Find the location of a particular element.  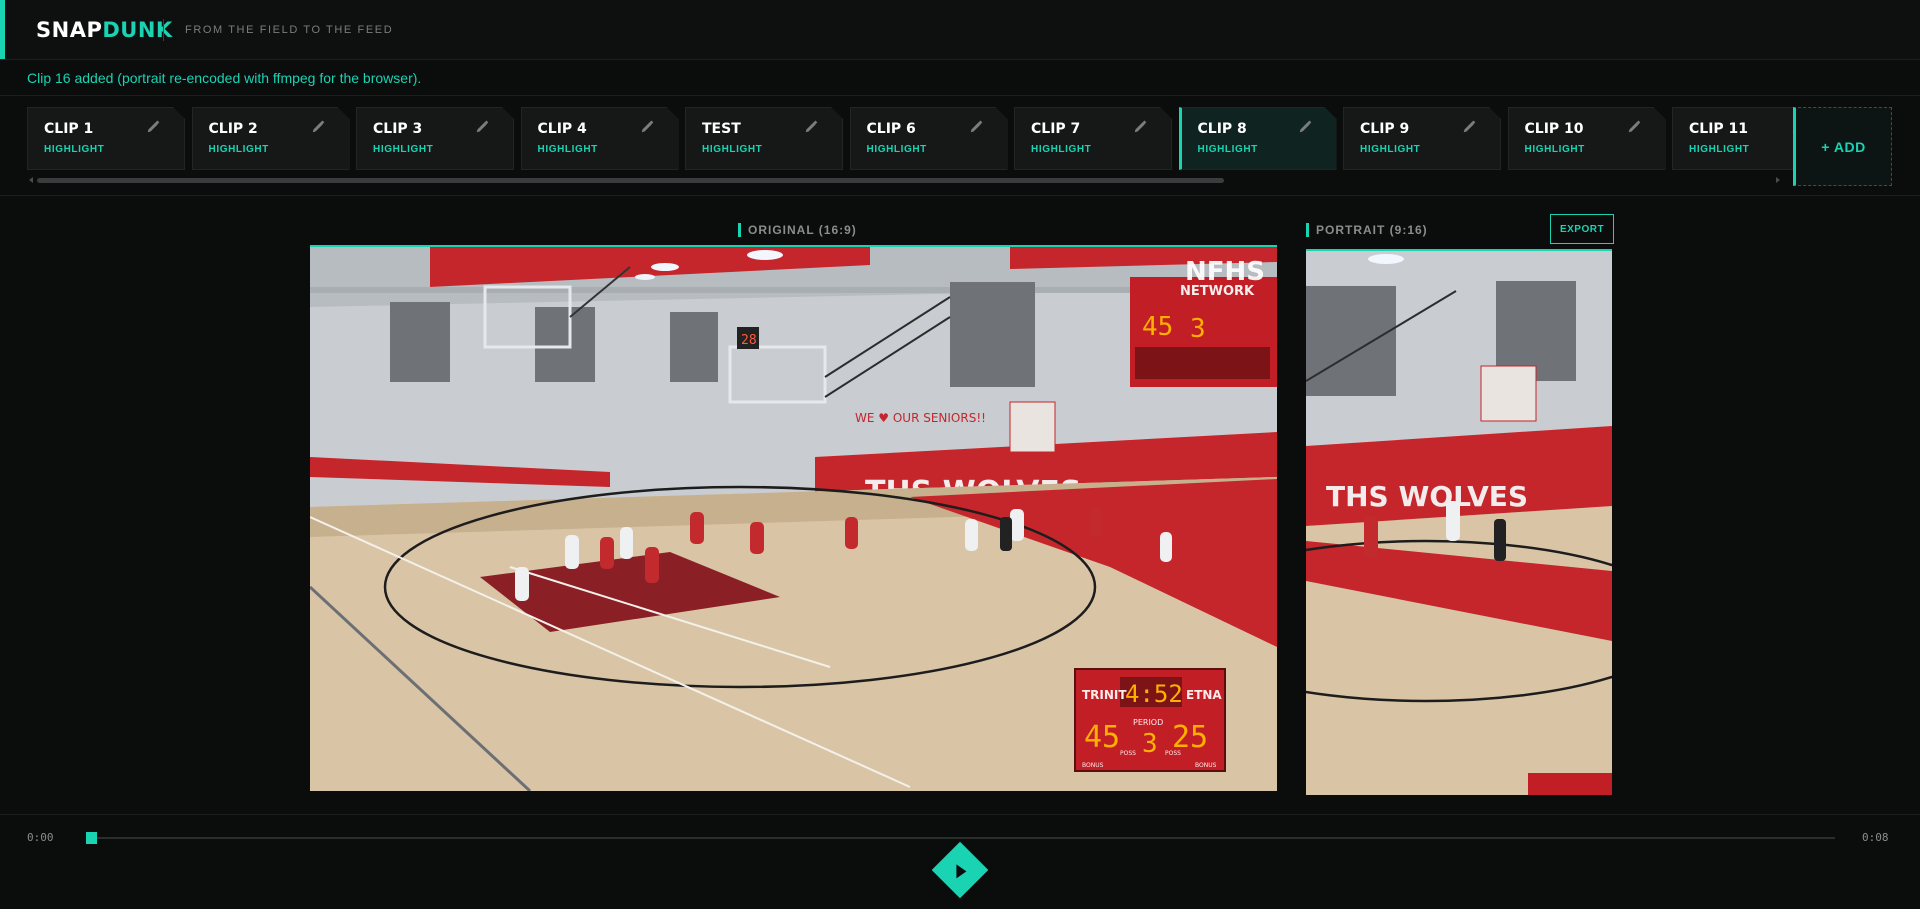

clip-title: CLIP 9 is located at coordinates (1385, 129).